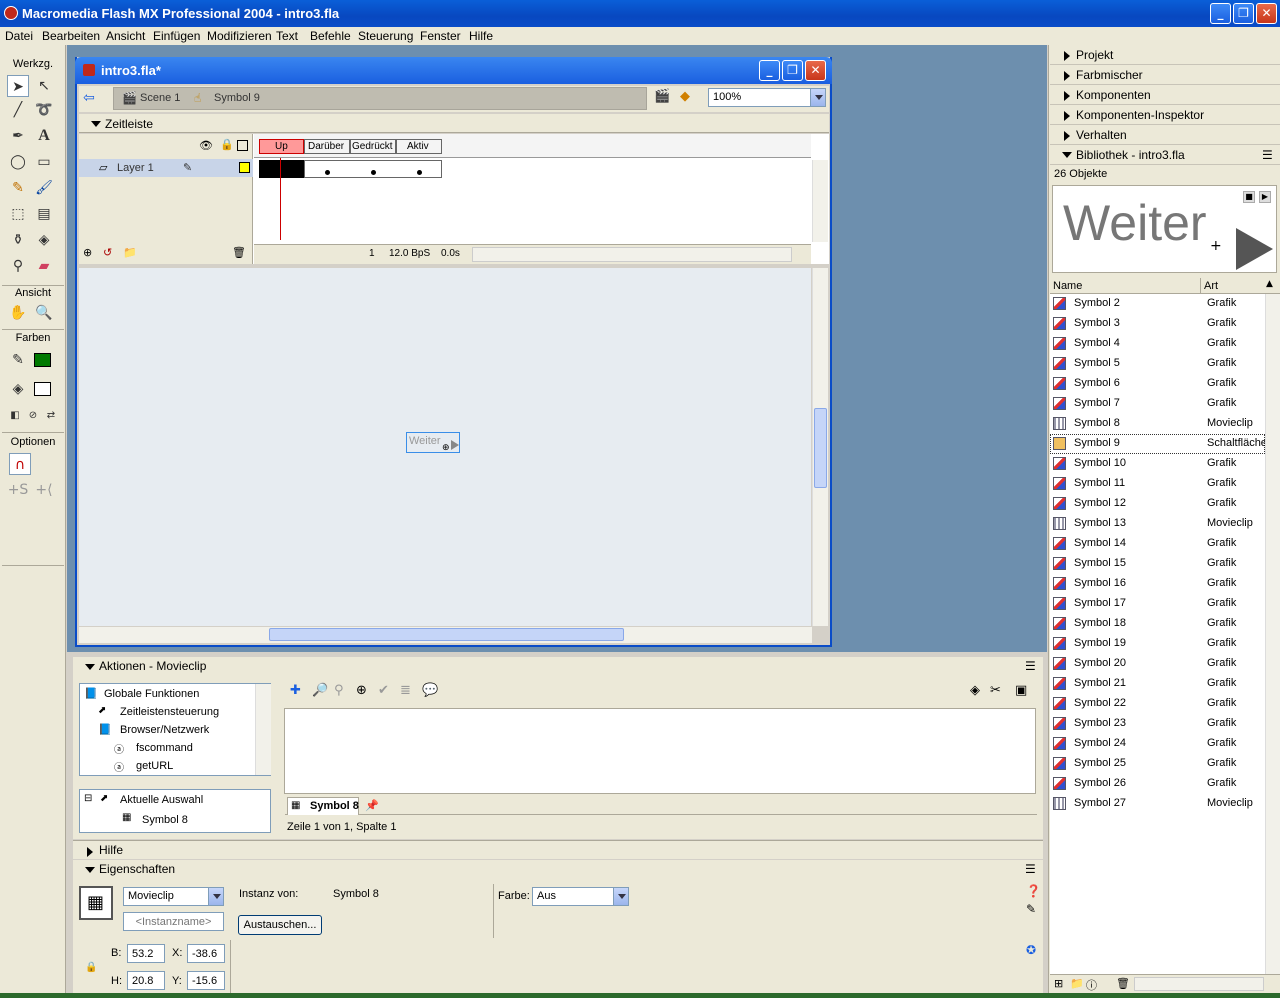 The height and width of the screenshot is (998, 1280). What do you see at coordinates (820, 201) in the screenshot?
I see `timeline-vscroll` at bounding box center [820, 201].